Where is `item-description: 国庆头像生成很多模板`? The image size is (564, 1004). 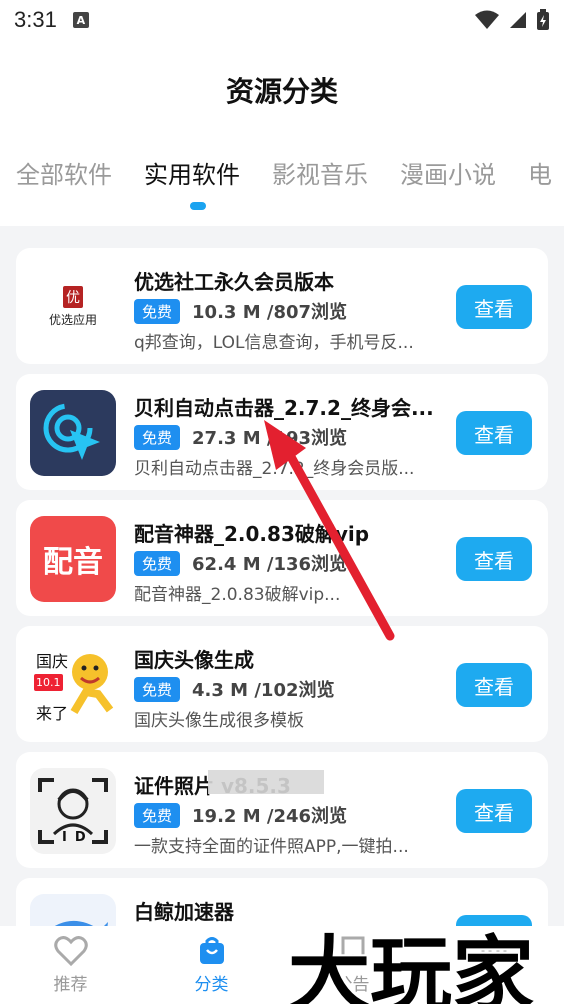 item-description: 国庆头像生成很多模板 is located at coordinates (219, 721).